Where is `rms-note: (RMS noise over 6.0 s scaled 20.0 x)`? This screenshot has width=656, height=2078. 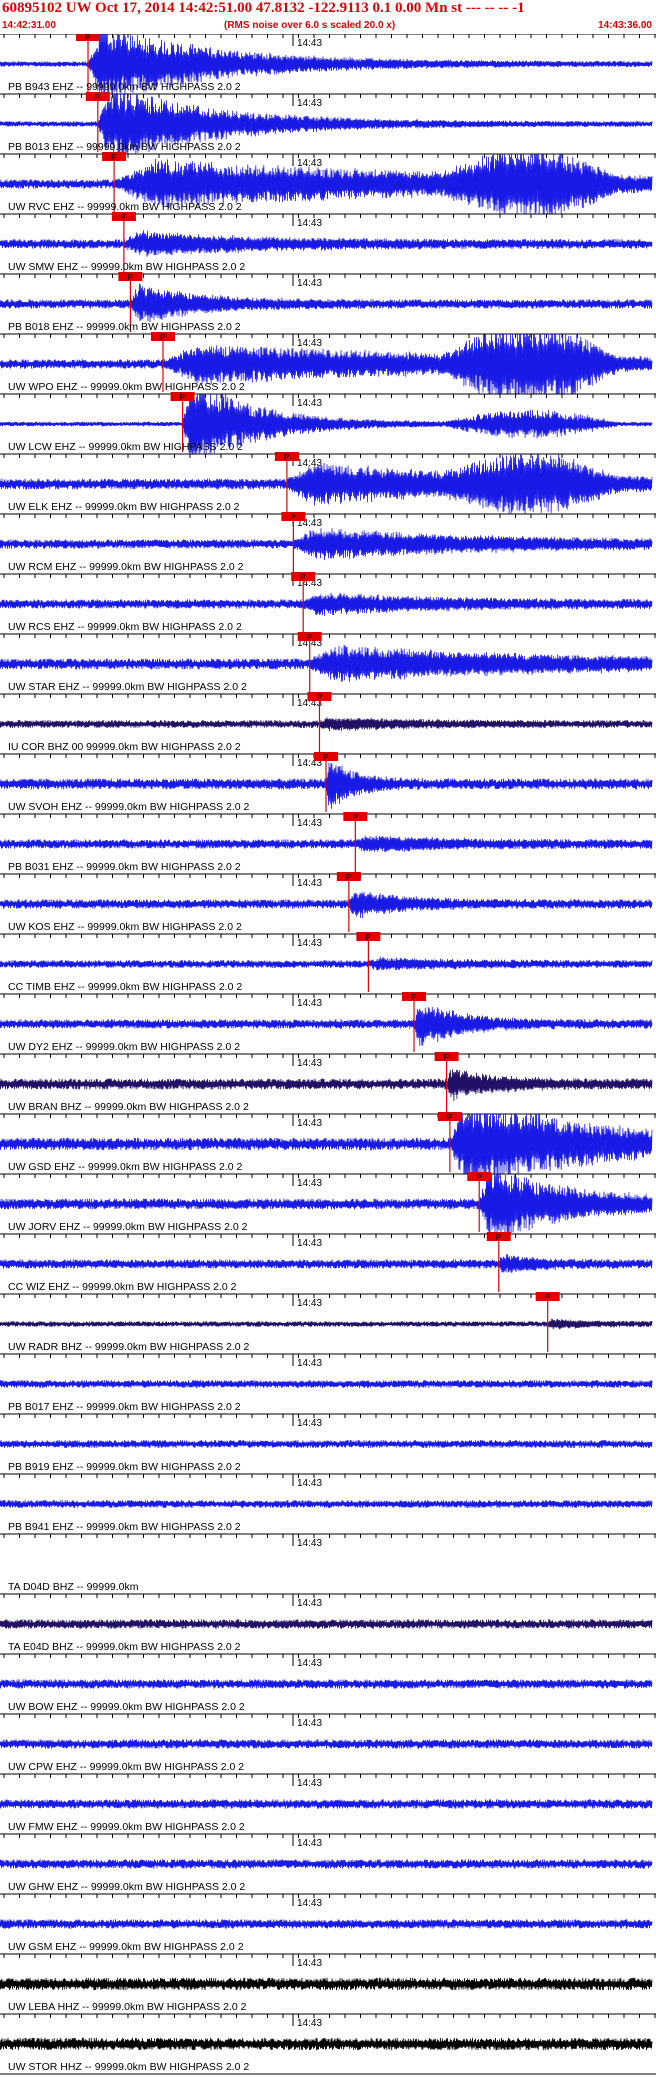
rms-note: (RMS noise over 6.0 s scaled 20.0 x) is located at coordinates (310, 25).